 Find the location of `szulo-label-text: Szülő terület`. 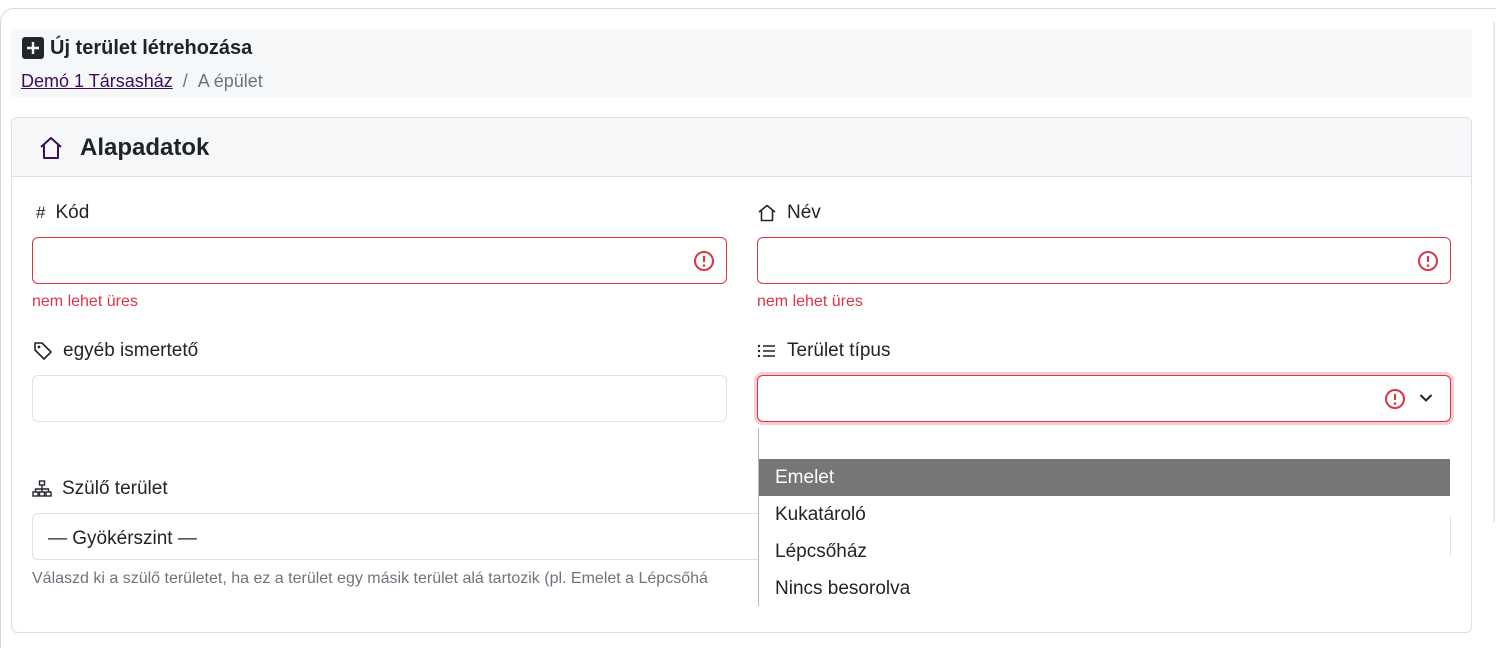

szulo-label-text: Szülő terület is located at coordinates (115, 488).